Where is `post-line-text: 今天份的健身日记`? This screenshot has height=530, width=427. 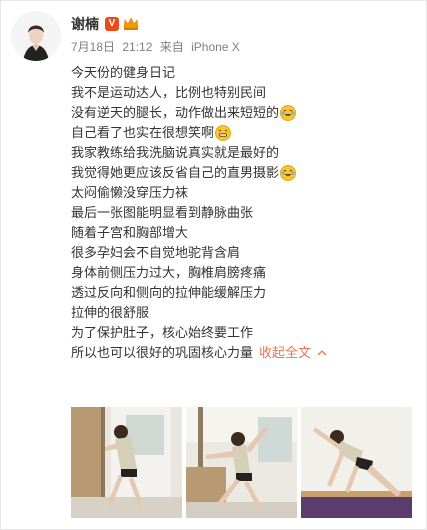 post-line-text: 今天份的健身日记 is located at coordinates (123, 72).